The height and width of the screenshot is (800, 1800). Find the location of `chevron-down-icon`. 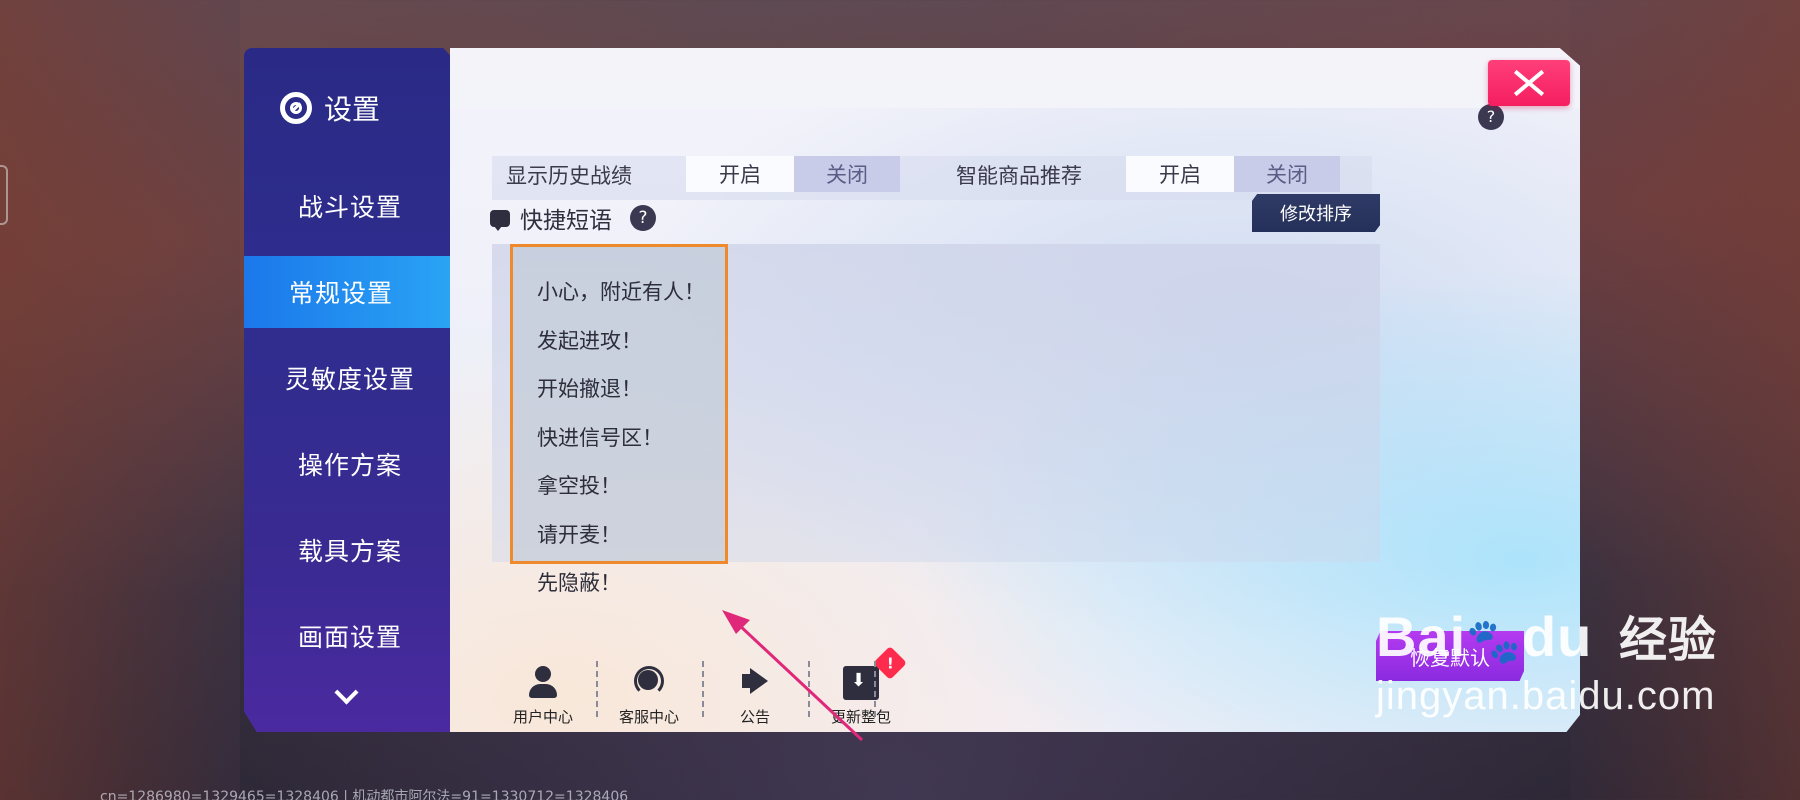

chevron-down-icon is located at coordinates (345, 696).